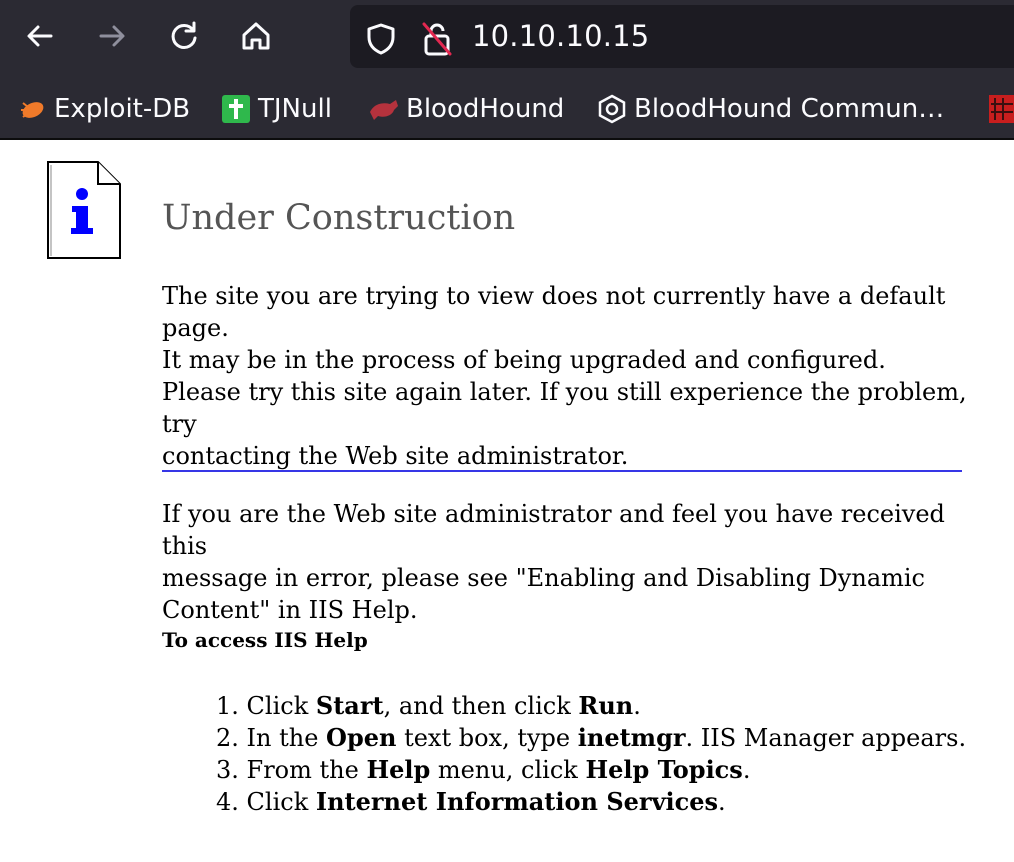 The height and width of the screenshot is (862, 1014). I want to click on toolbar-border, so click(507, 139).